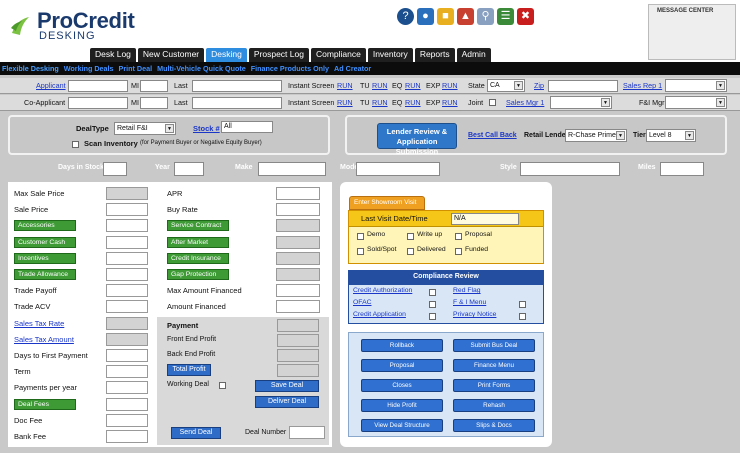  What do you see at coordinates (402, 405) in the screenshot?
I see `hide-profit-button: Hide Profit` at bounding box center [402, 405].